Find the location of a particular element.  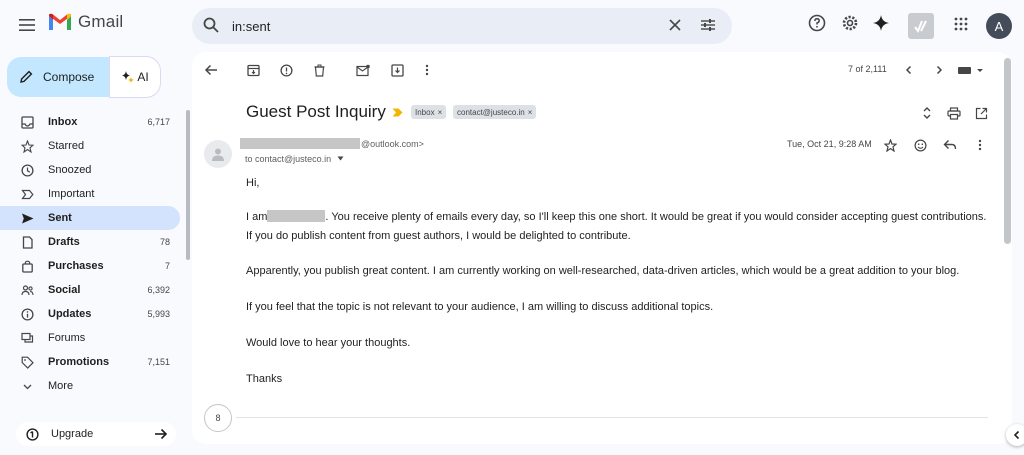

settings-gear-icon is located at coordinates (850, 23).